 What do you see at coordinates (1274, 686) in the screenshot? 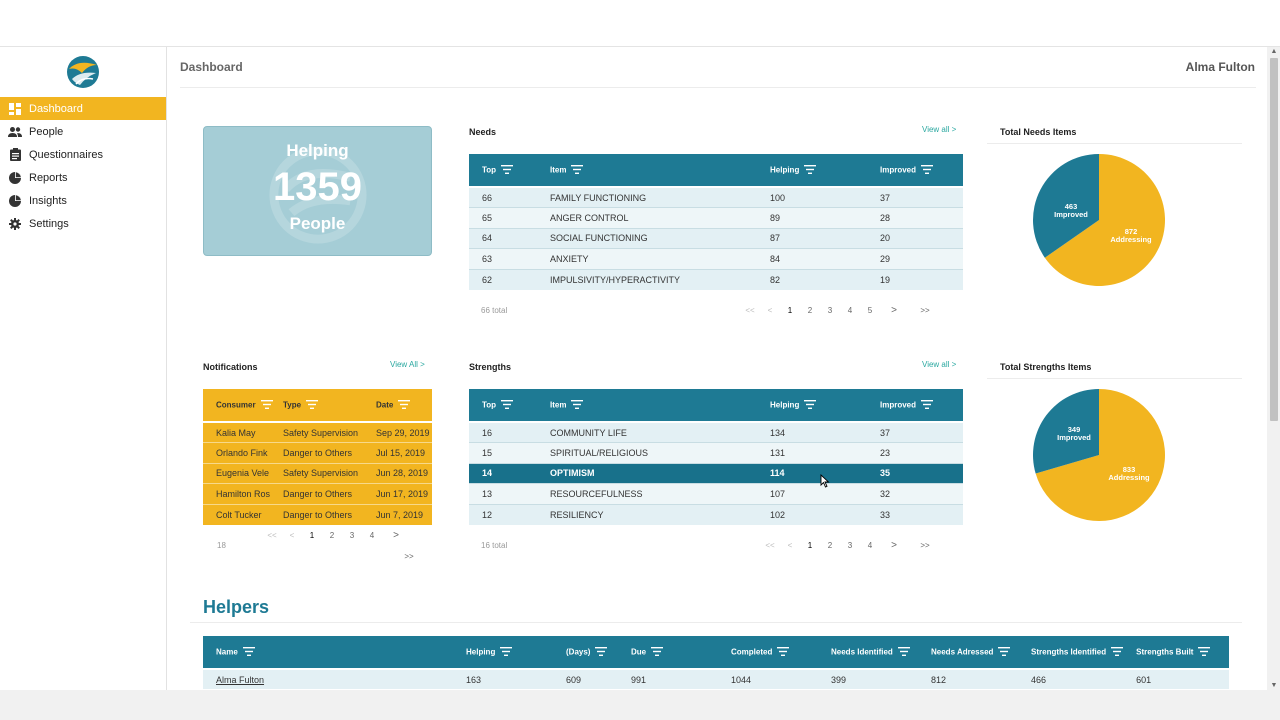
I see `scroll-down-arrow-icon: ▼` at bounding box center [1274, 686].